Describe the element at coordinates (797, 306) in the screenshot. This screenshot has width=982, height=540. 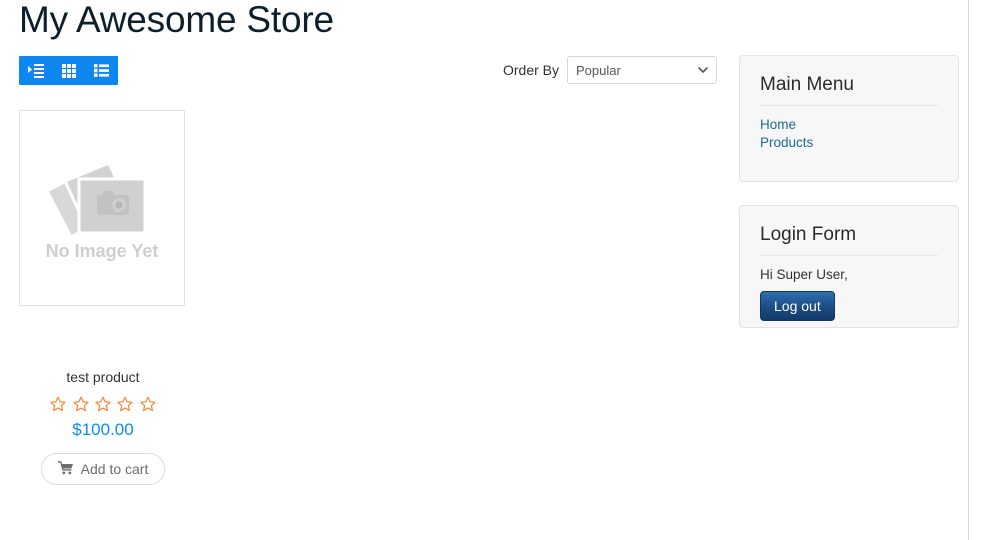
I see `logout-button: Log out` at that location.